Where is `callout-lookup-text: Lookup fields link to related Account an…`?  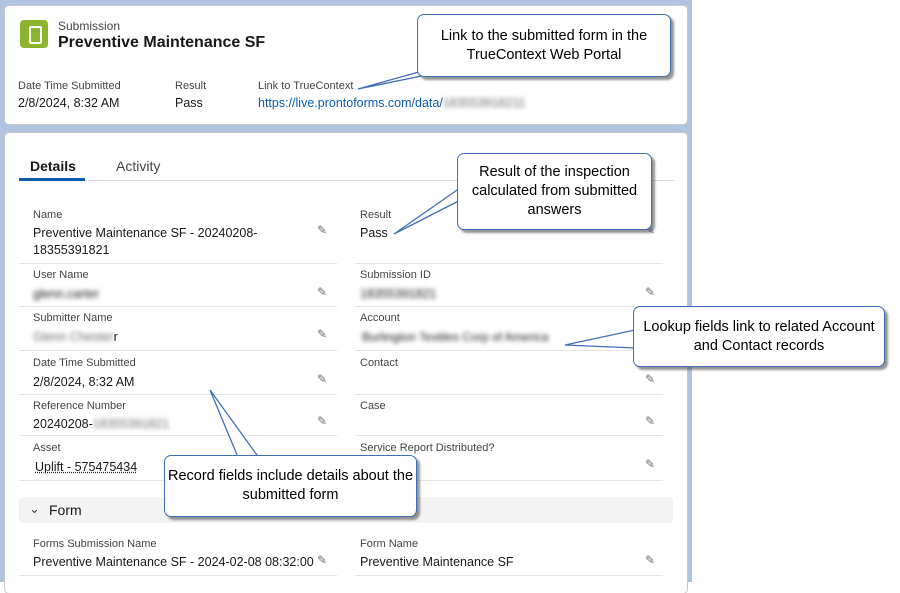
callout-lookup-text: Lookup fields link to related Account an… is located at coordinates (759, 336).